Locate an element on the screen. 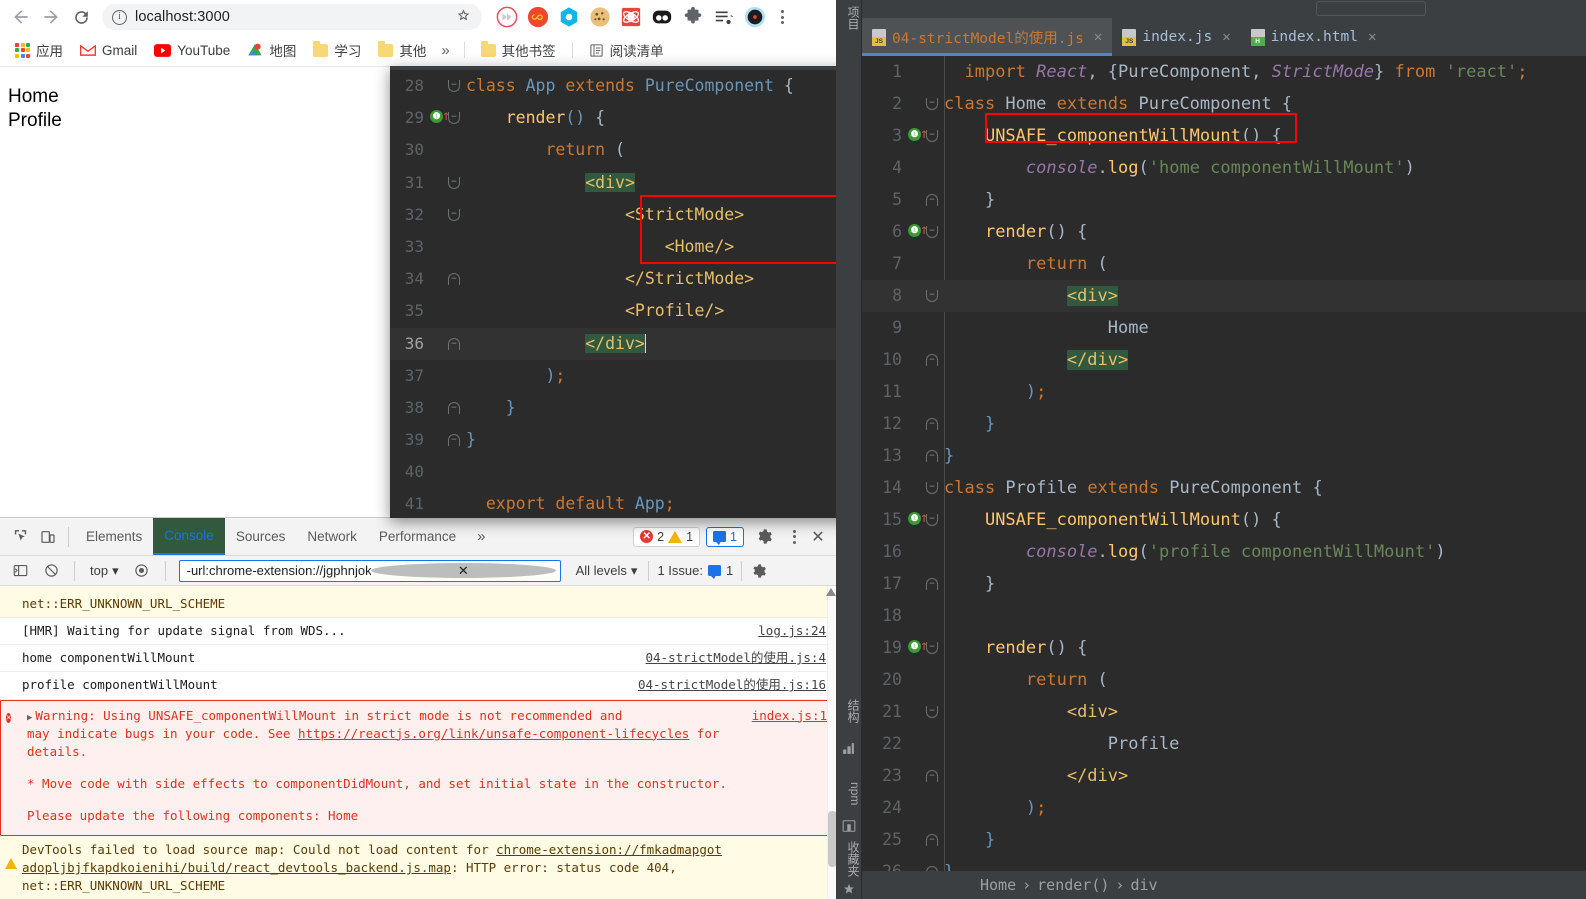 This screenshot has width=1586, height=899. code-line: 12 − } is located at coordinates (1224, 424).